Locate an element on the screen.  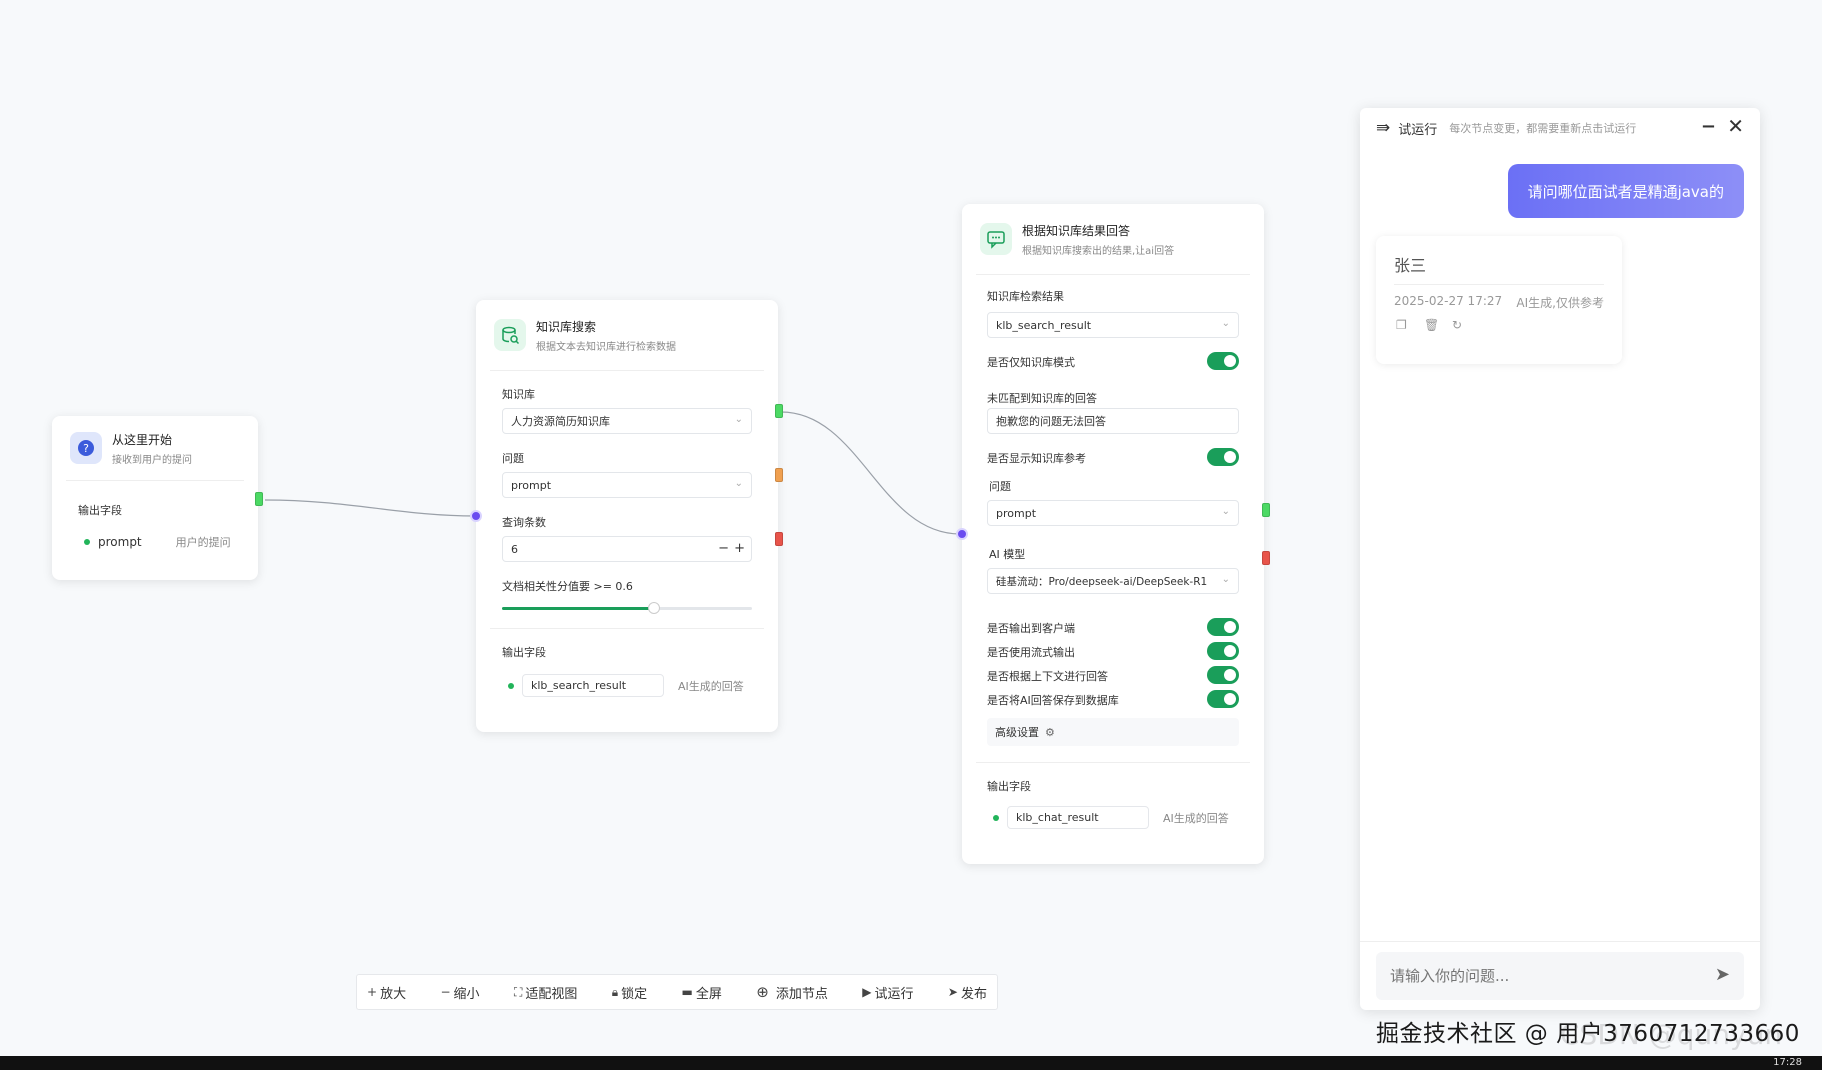
node-subtitle: 根据文本去知识库进行检索数据 is located at coordinates (606, 347).